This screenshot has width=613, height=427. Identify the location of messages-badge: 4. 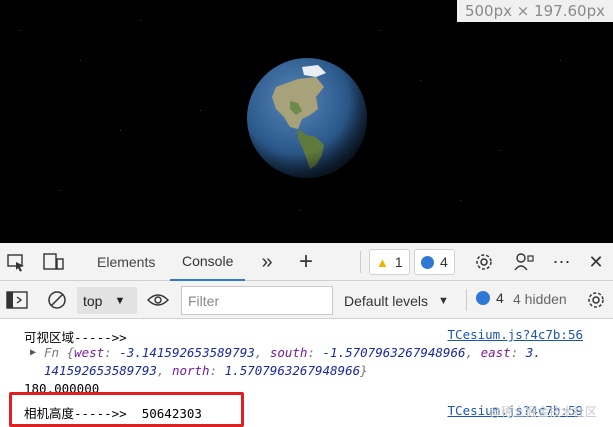
(434, 262).